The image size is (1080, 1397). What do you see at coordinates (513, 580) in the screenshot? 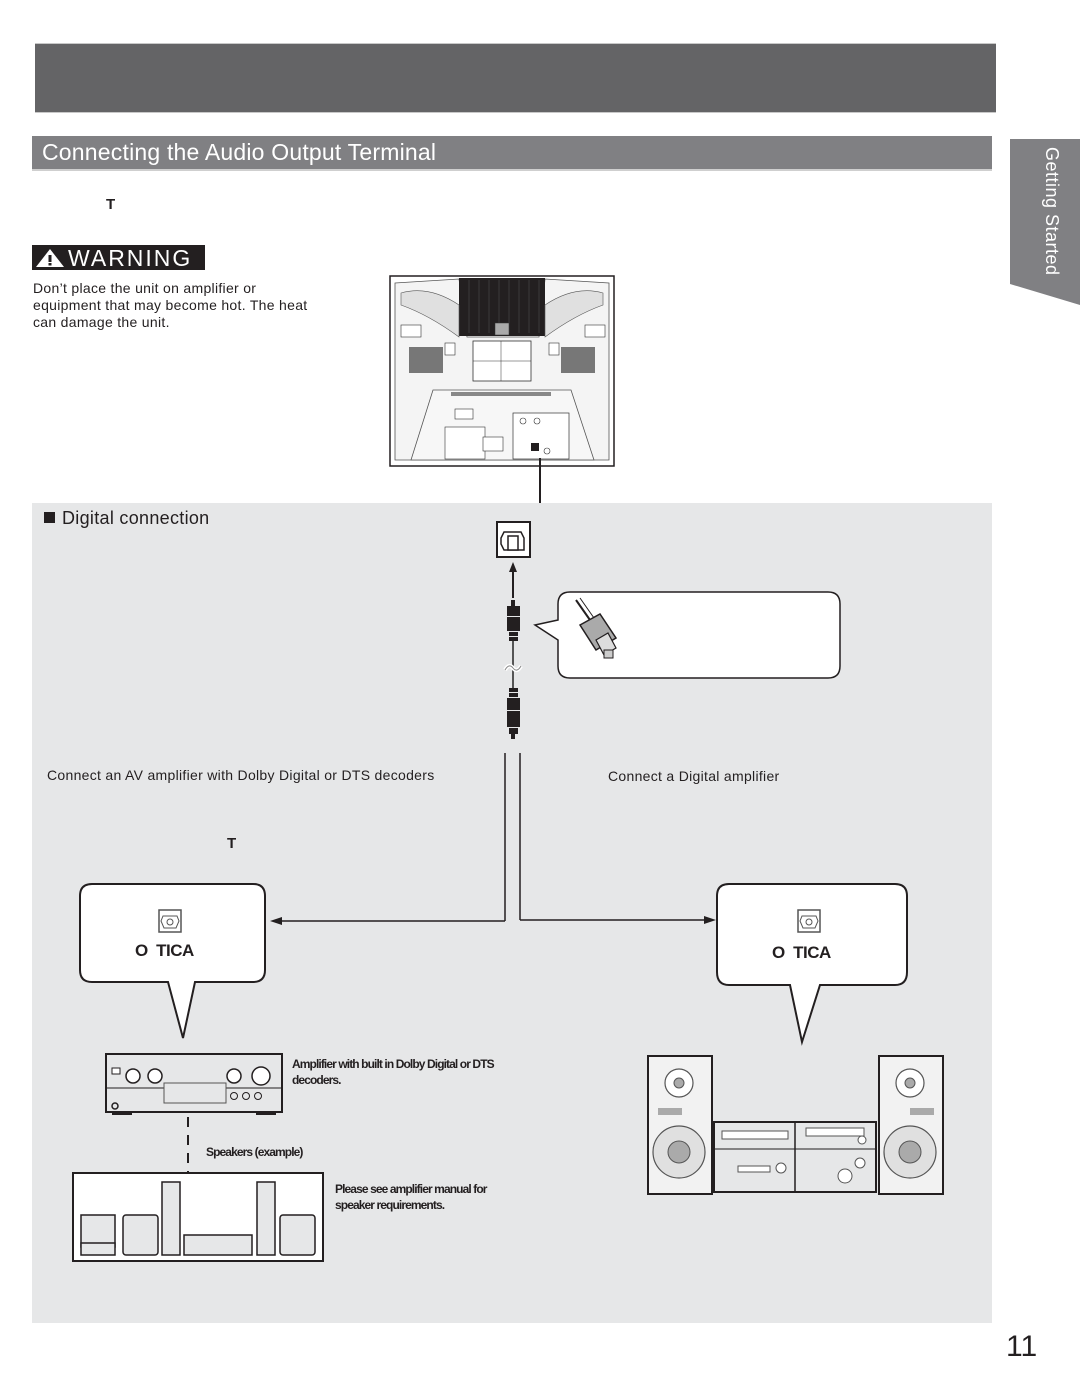
I see `arrow-up-icon` at bounding box center [513, 580].